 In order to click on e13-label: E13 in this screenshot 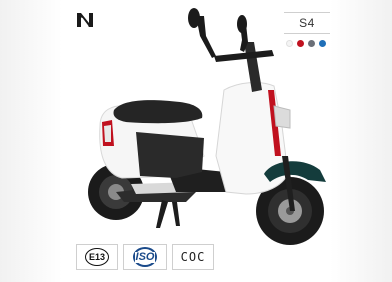, I will do `click(97, 257)`.